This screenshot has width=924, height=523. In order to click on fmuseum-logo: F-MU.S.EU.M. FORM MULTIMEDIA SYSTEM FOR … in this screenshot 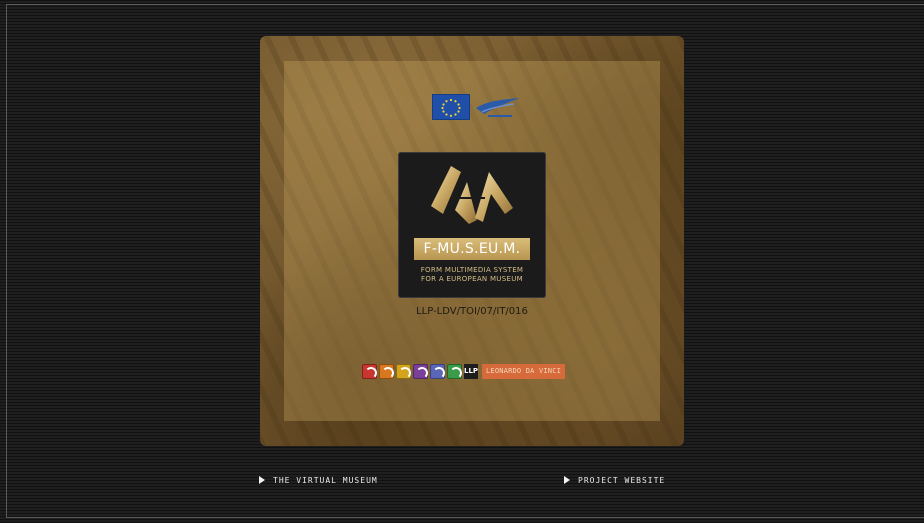, I will do `click(472, 225)`.